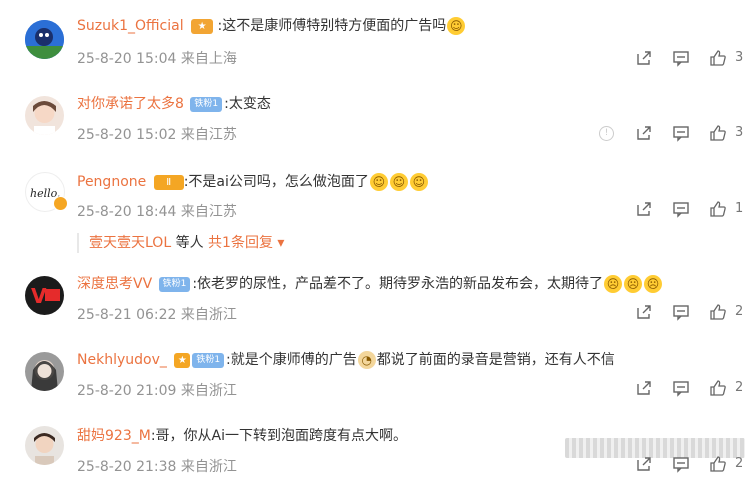 This screenshot has height=488, width=751. Describe the element at coordinates (168, 182) in the screenshot. I see `member-crown-icon: Ⅱ` at that location.